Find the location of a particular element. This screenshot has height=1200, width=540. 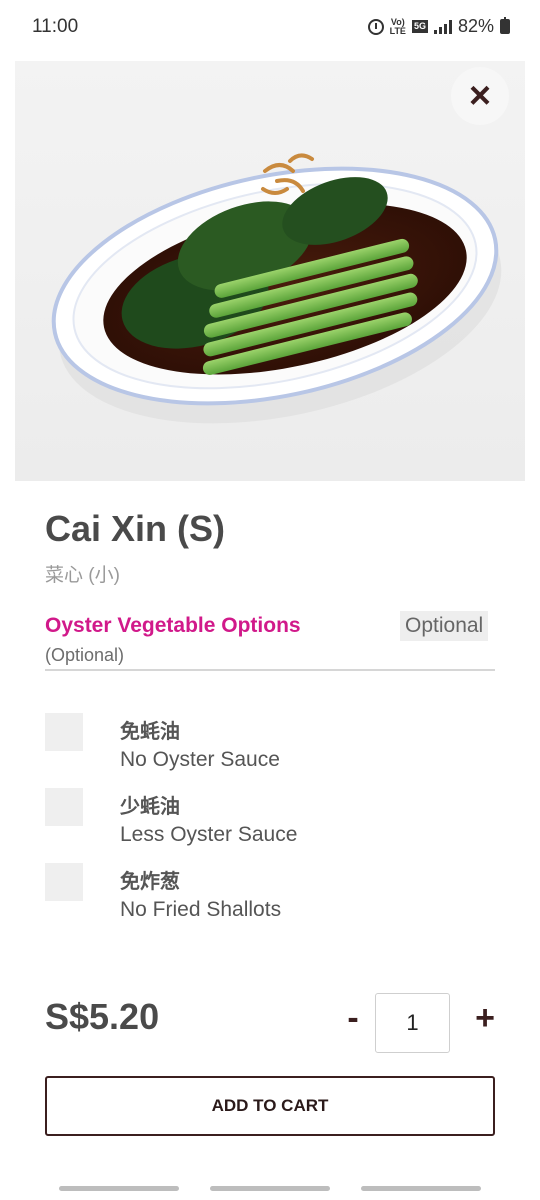

option-item: 免炸葱 No Fried Shallots is located at coordinates (270, 898).